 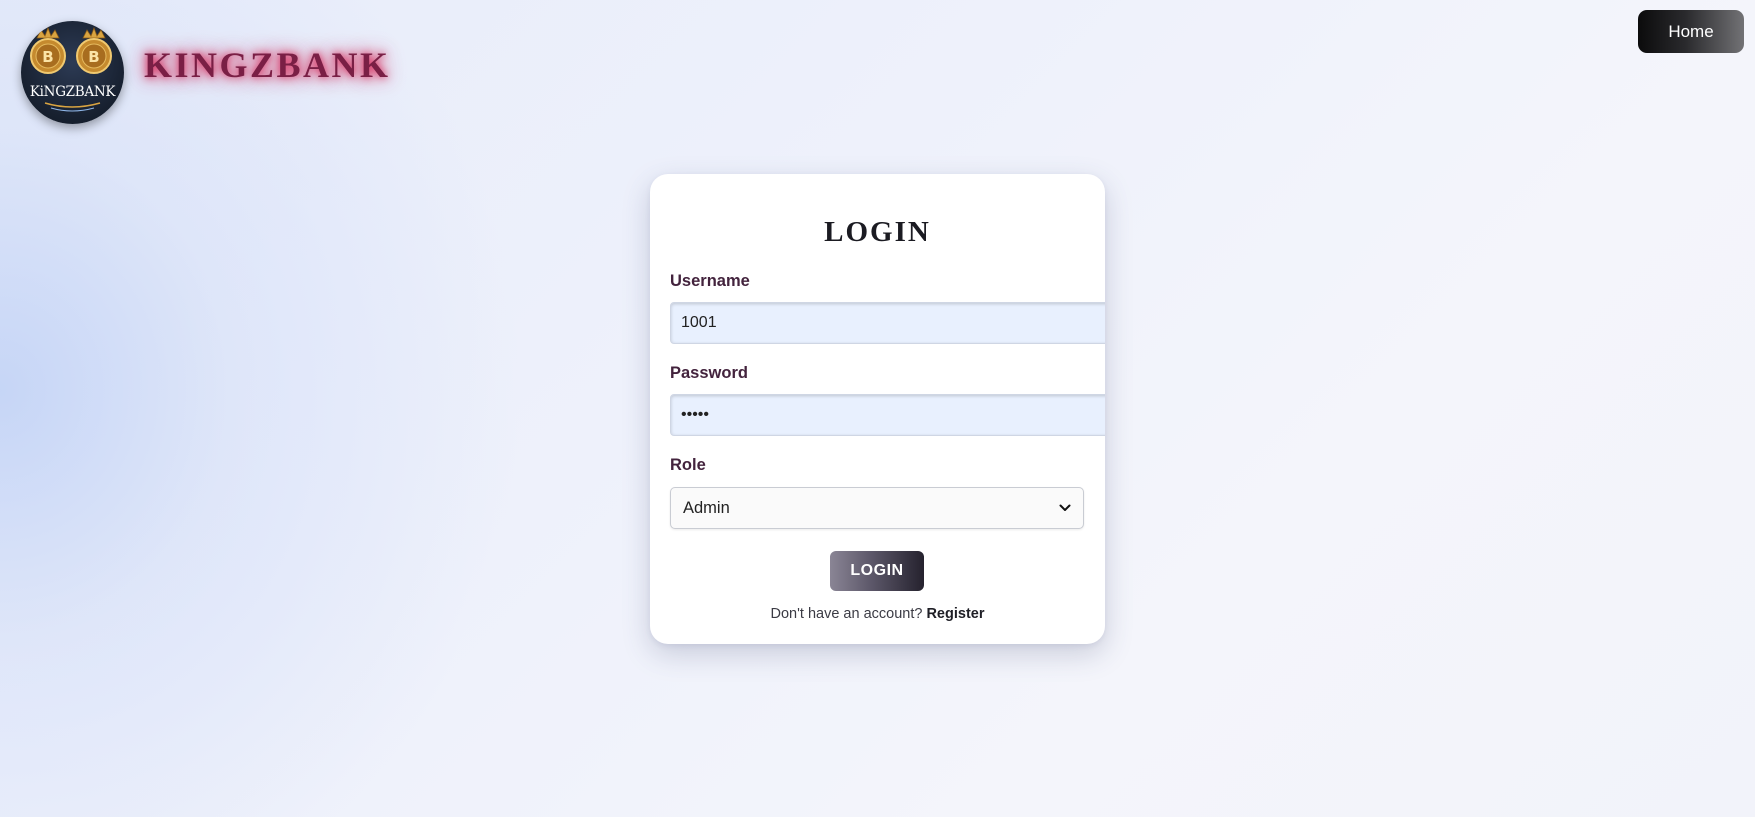 I want to click on role-selected-value: Admin, so click(x=706, y=507).